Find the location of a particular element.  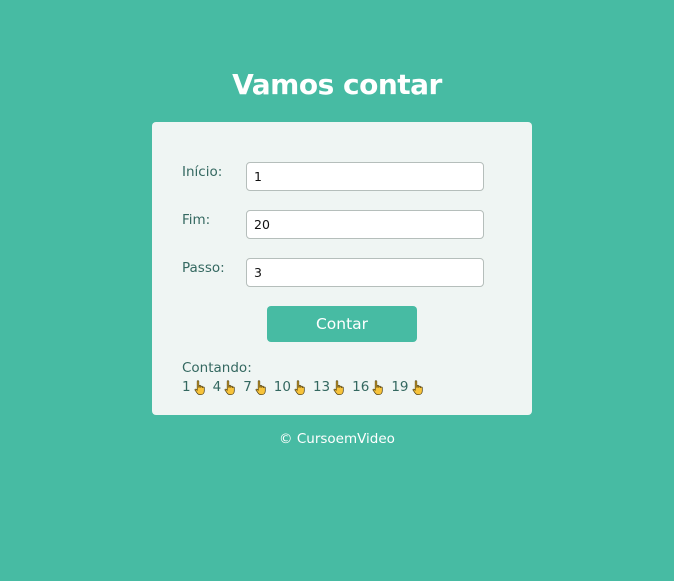

count-value: 4 is located at coordinates (225, 387).